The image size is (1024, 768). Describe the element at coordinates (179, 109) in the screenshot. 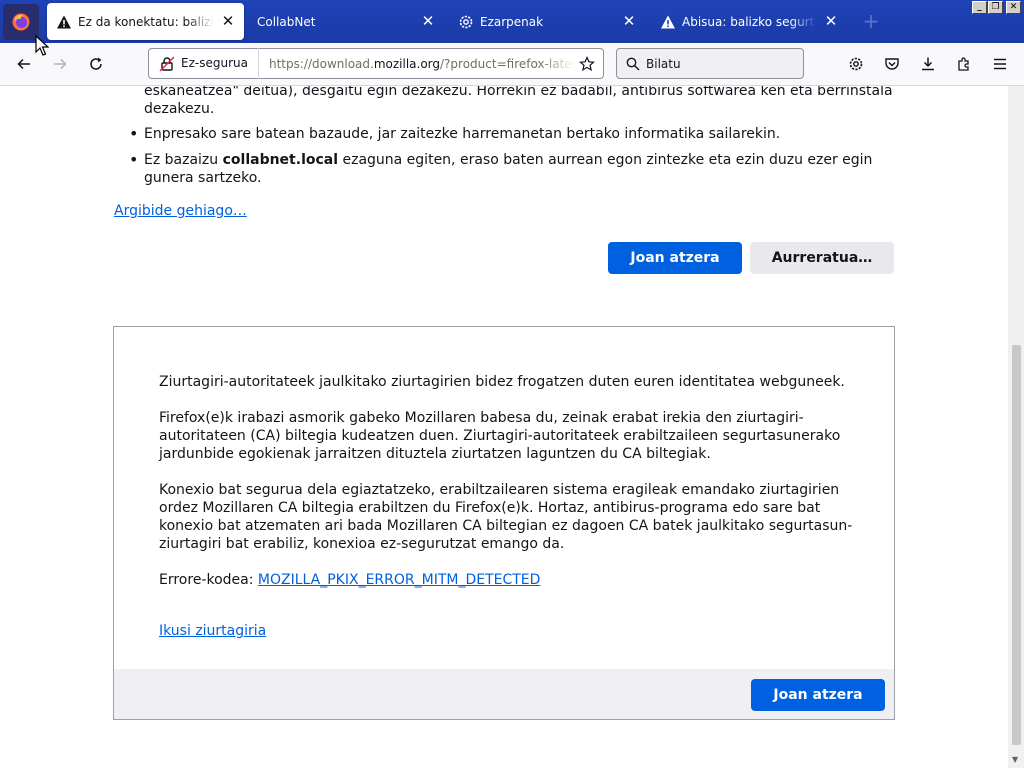

I see `intro-line: dezakezu.` at that location.